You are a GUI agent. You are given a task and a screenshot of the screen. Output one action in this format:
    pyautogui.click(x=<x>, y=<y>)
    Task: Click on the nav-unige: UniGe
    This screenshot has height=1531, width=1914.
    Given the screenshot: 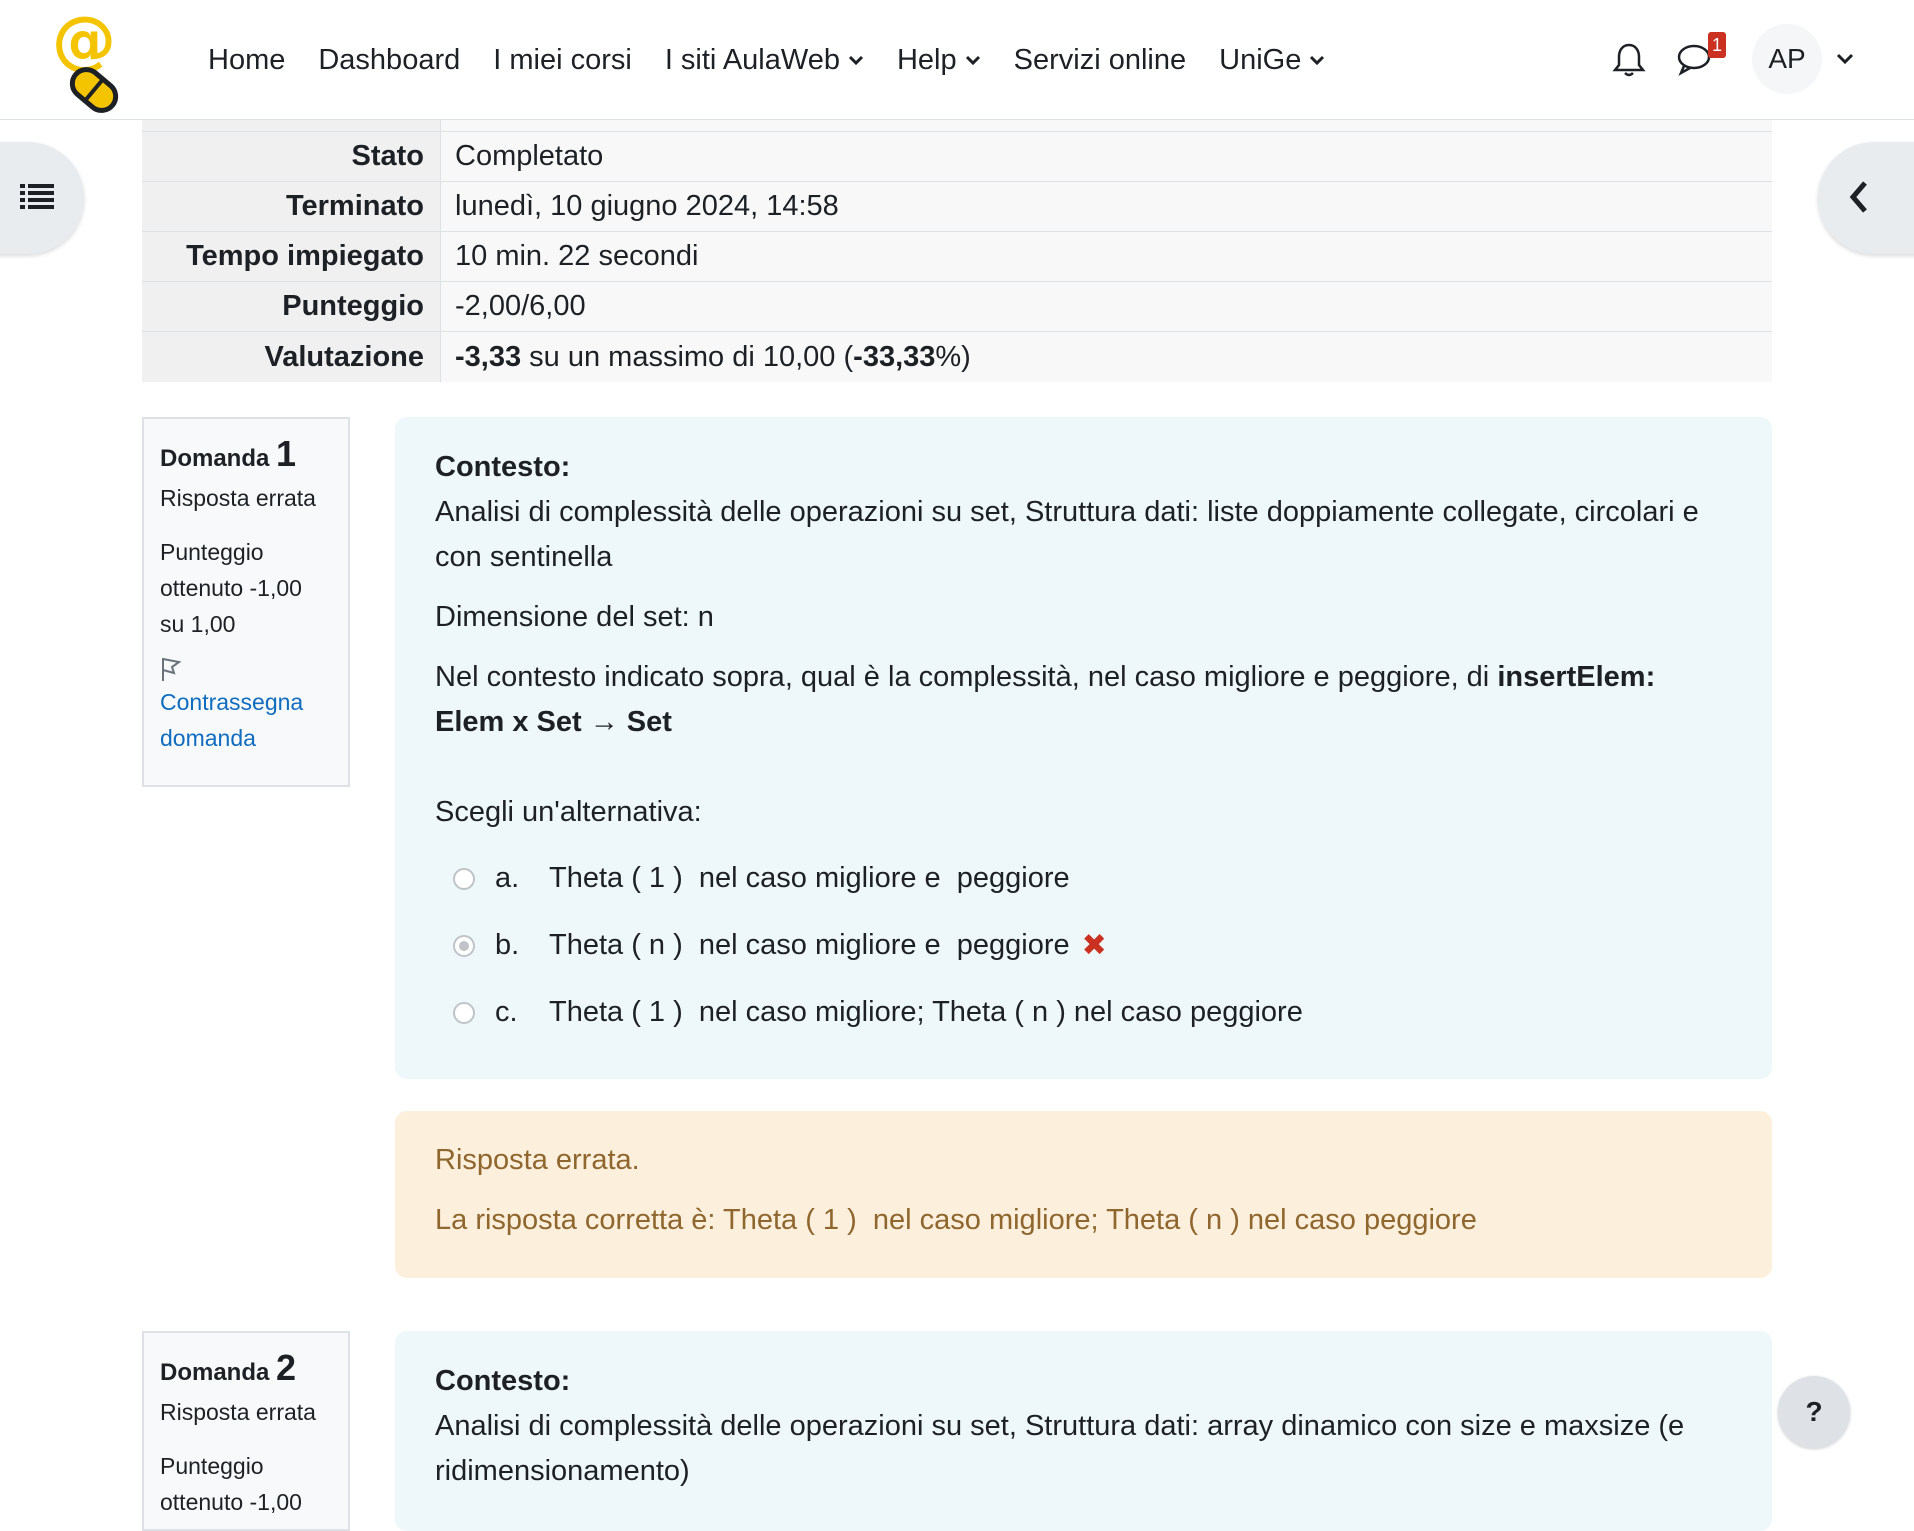 What is the action you would take?
    pyautogui.click(x=1272, y=60)
    